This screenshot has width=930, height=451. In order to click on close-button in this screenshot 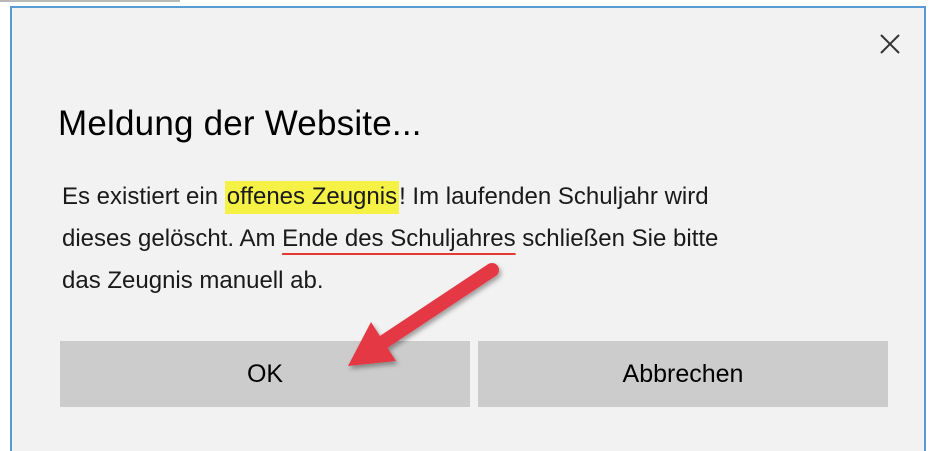, I will do `click(890, 44)`.